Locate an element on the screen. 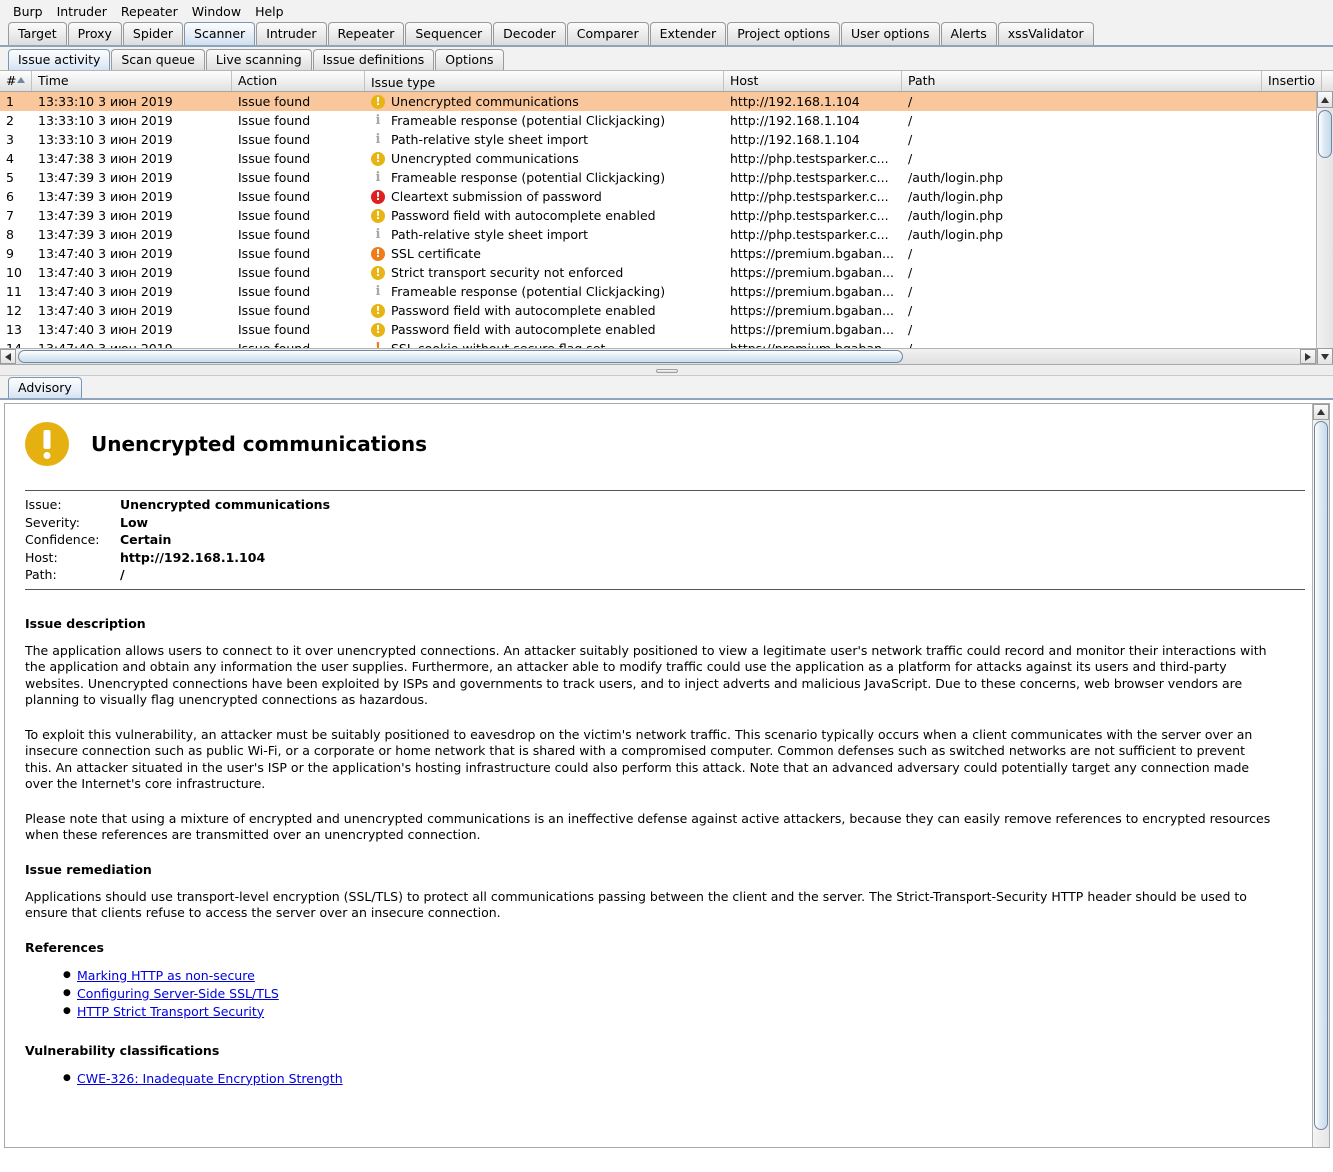  cell-number: 5 is located at coordinates (10, 177).